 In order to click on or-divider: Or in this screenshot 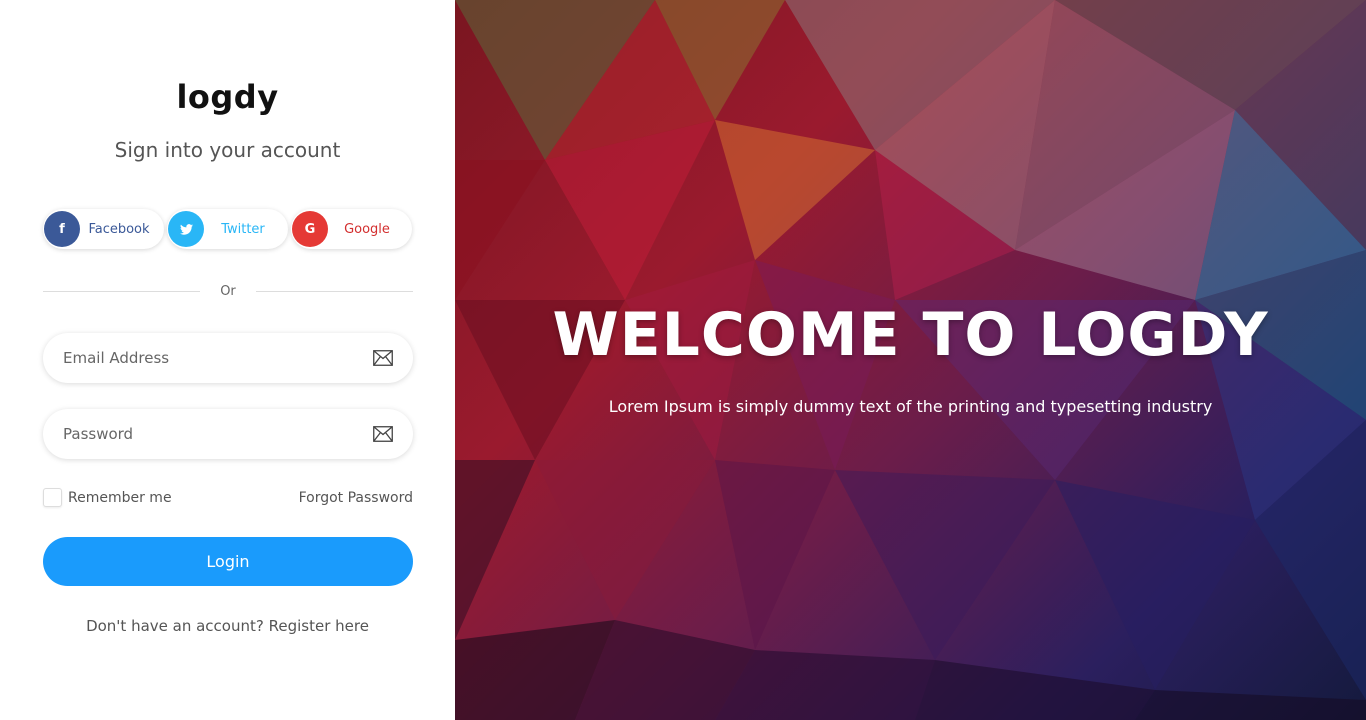, I will do `click(228, 294)`.